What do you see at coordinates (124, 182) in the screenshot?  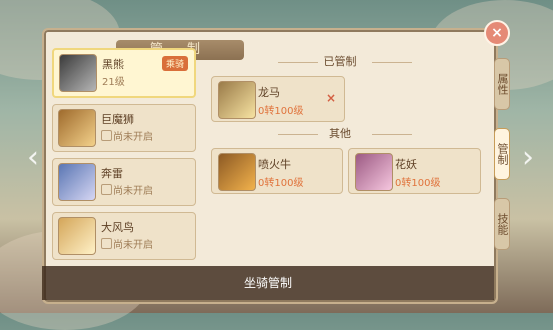 I see `mount-list-item-thunder: 奔雷 尚未开启` at bounding box center [124, 182].